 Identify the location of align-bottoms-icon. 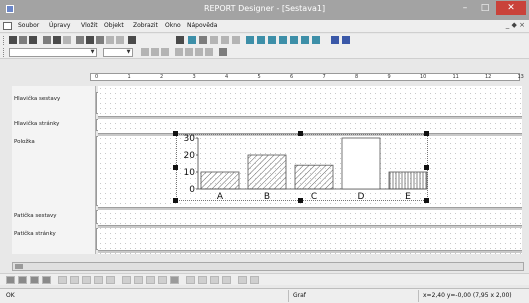
(126, 280).